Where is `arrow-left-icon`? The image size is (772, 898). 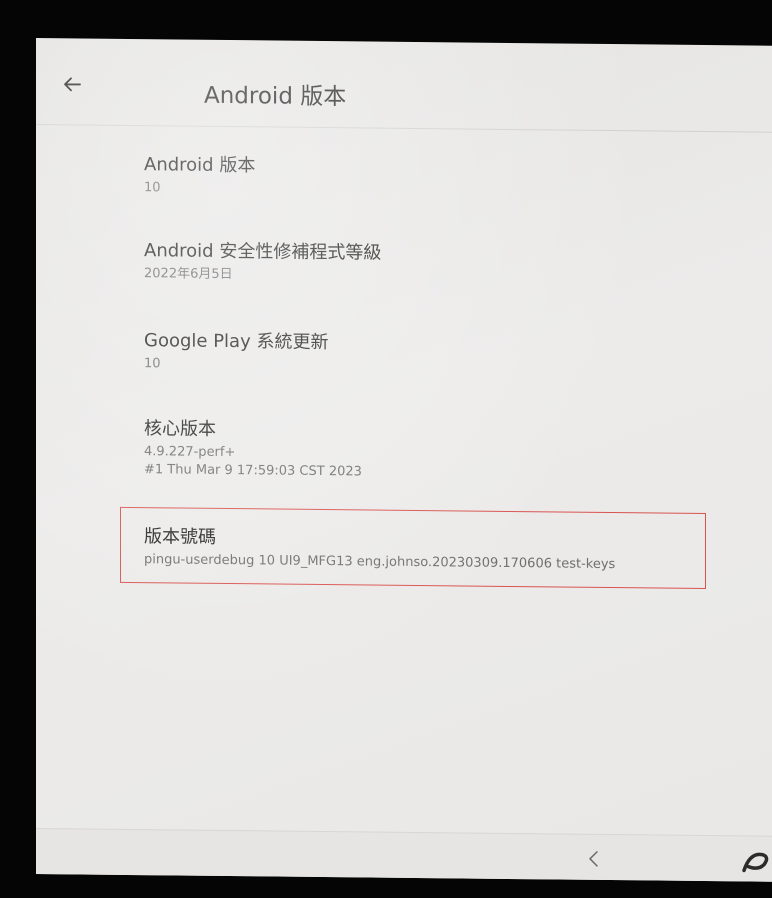
arrow-left-icon is located at coordinates (72, 84).